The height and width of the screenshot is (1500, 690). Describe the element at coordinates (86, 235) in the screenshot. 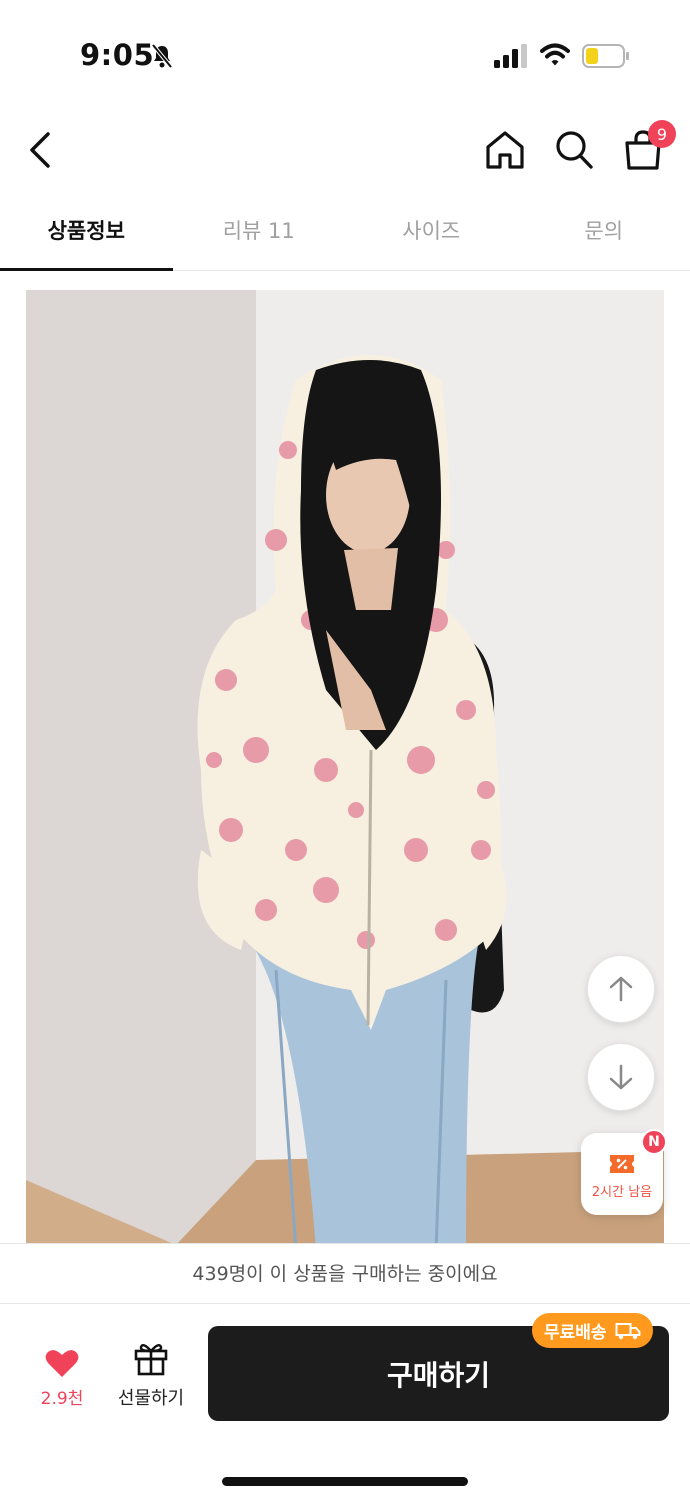

I see `tab-product-info: 상품정보` at that location.